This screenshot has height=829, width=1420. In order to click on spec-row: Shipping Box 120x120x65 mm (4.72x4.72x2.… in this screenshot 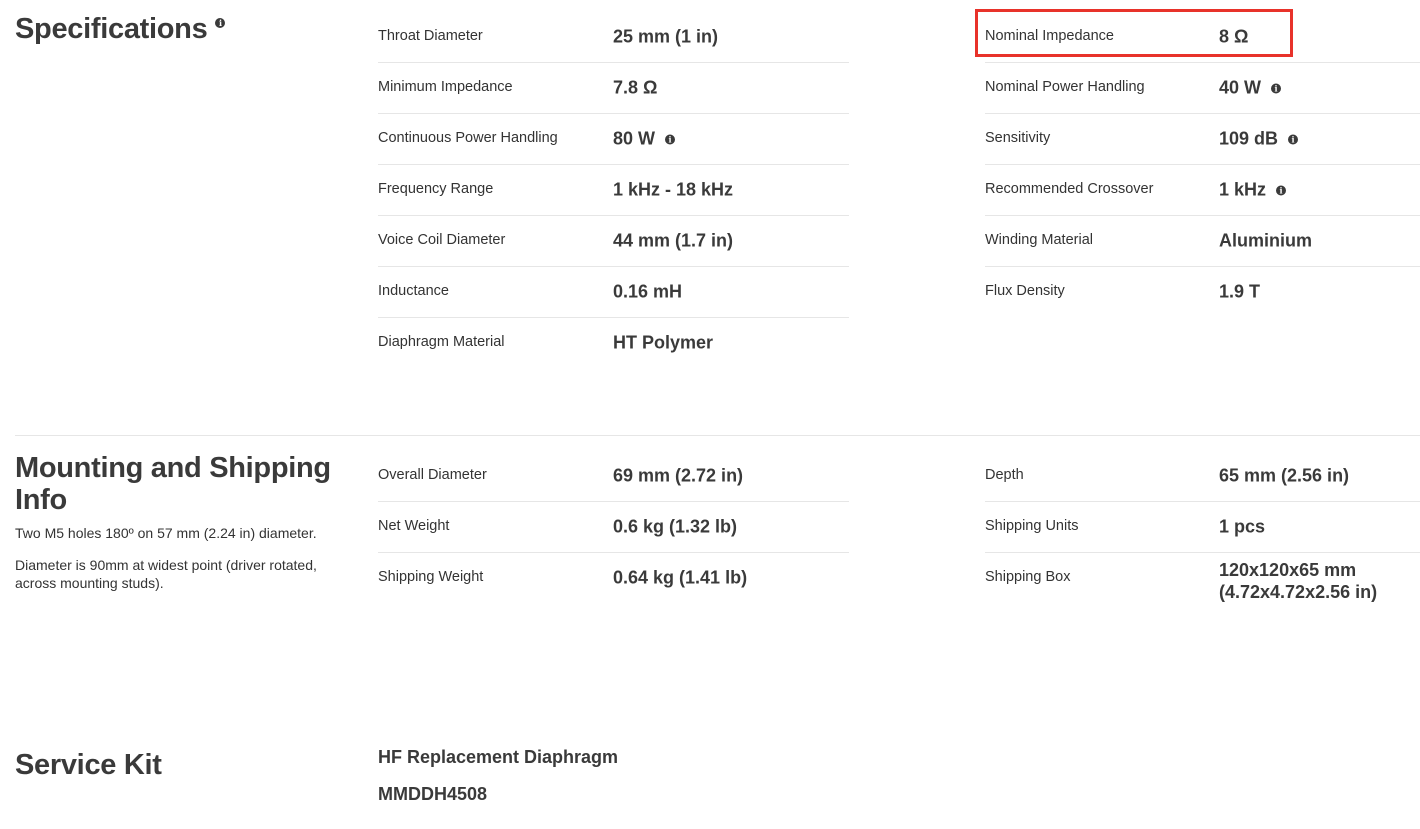, I will do `click(1202, 576)`.